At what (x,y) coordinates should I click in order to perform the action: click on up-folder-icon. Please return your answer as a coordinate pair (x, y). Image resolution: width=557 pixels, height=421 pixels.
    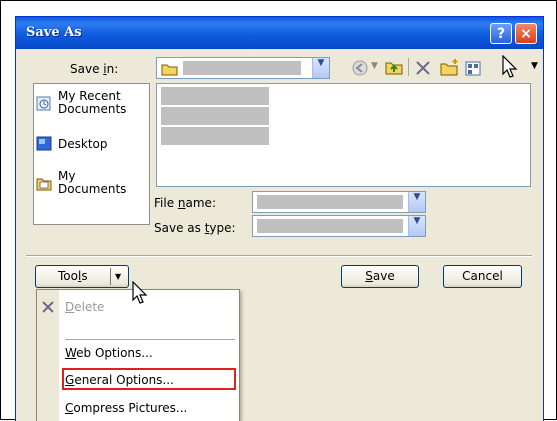
    Looking at the image, I should click on (394, 67).